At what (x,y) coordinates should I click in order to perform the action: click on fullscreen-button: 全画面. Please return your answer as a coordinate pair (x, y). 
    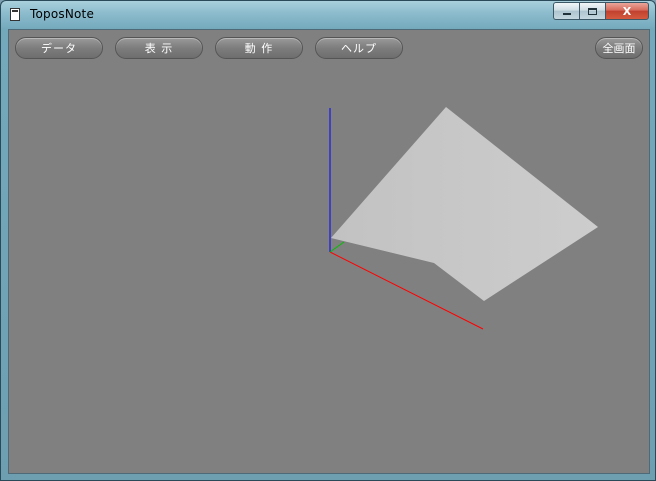
    Looking at the image, I should click on (619, 48).